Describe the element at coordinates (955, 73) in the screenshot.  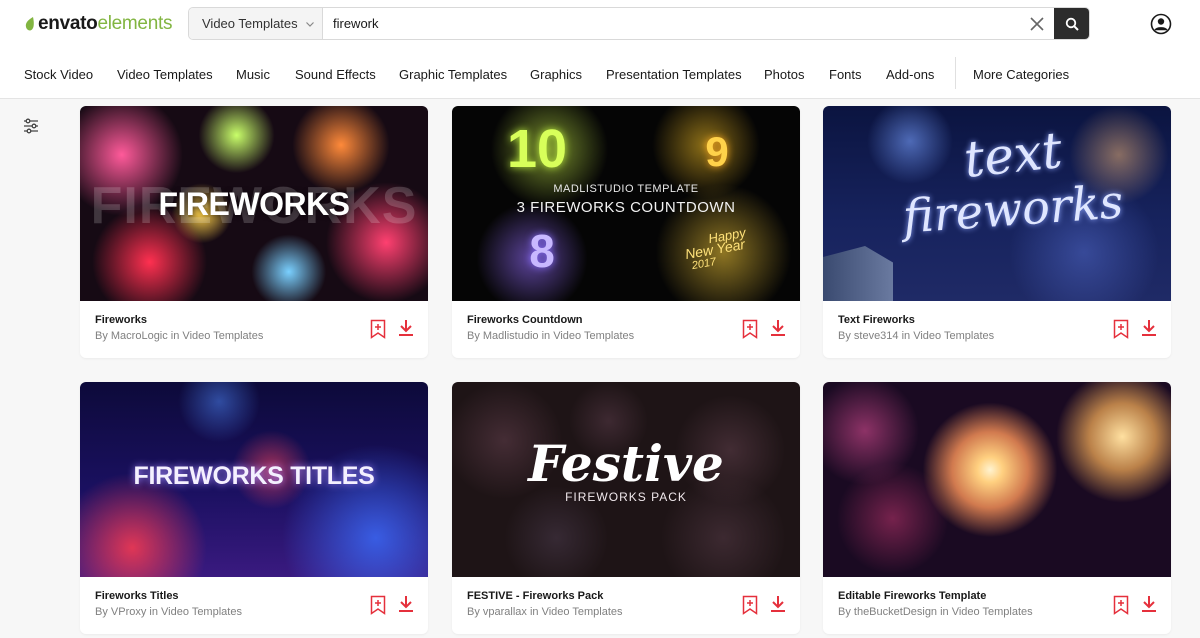
I see `nav-divider` at that location.